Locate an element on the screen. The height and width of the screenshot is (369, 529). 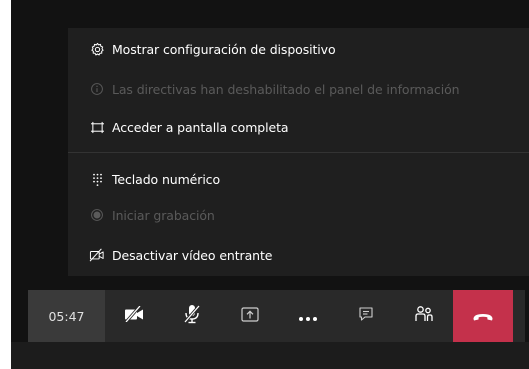
menu-item-label: Acceder a pantalla completa is located at coordinates (200, 127).